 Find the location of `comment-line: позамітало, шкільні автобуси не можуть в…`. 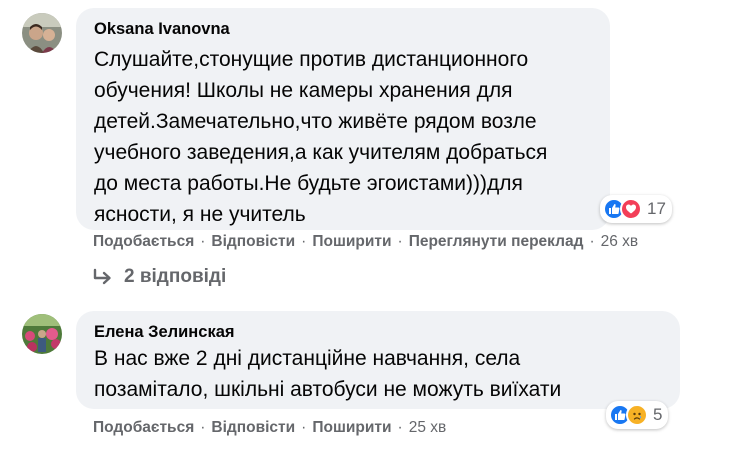

comment-line: позамітало, шкільні автобуси не можуть в… is located at coordinates (328, 389).